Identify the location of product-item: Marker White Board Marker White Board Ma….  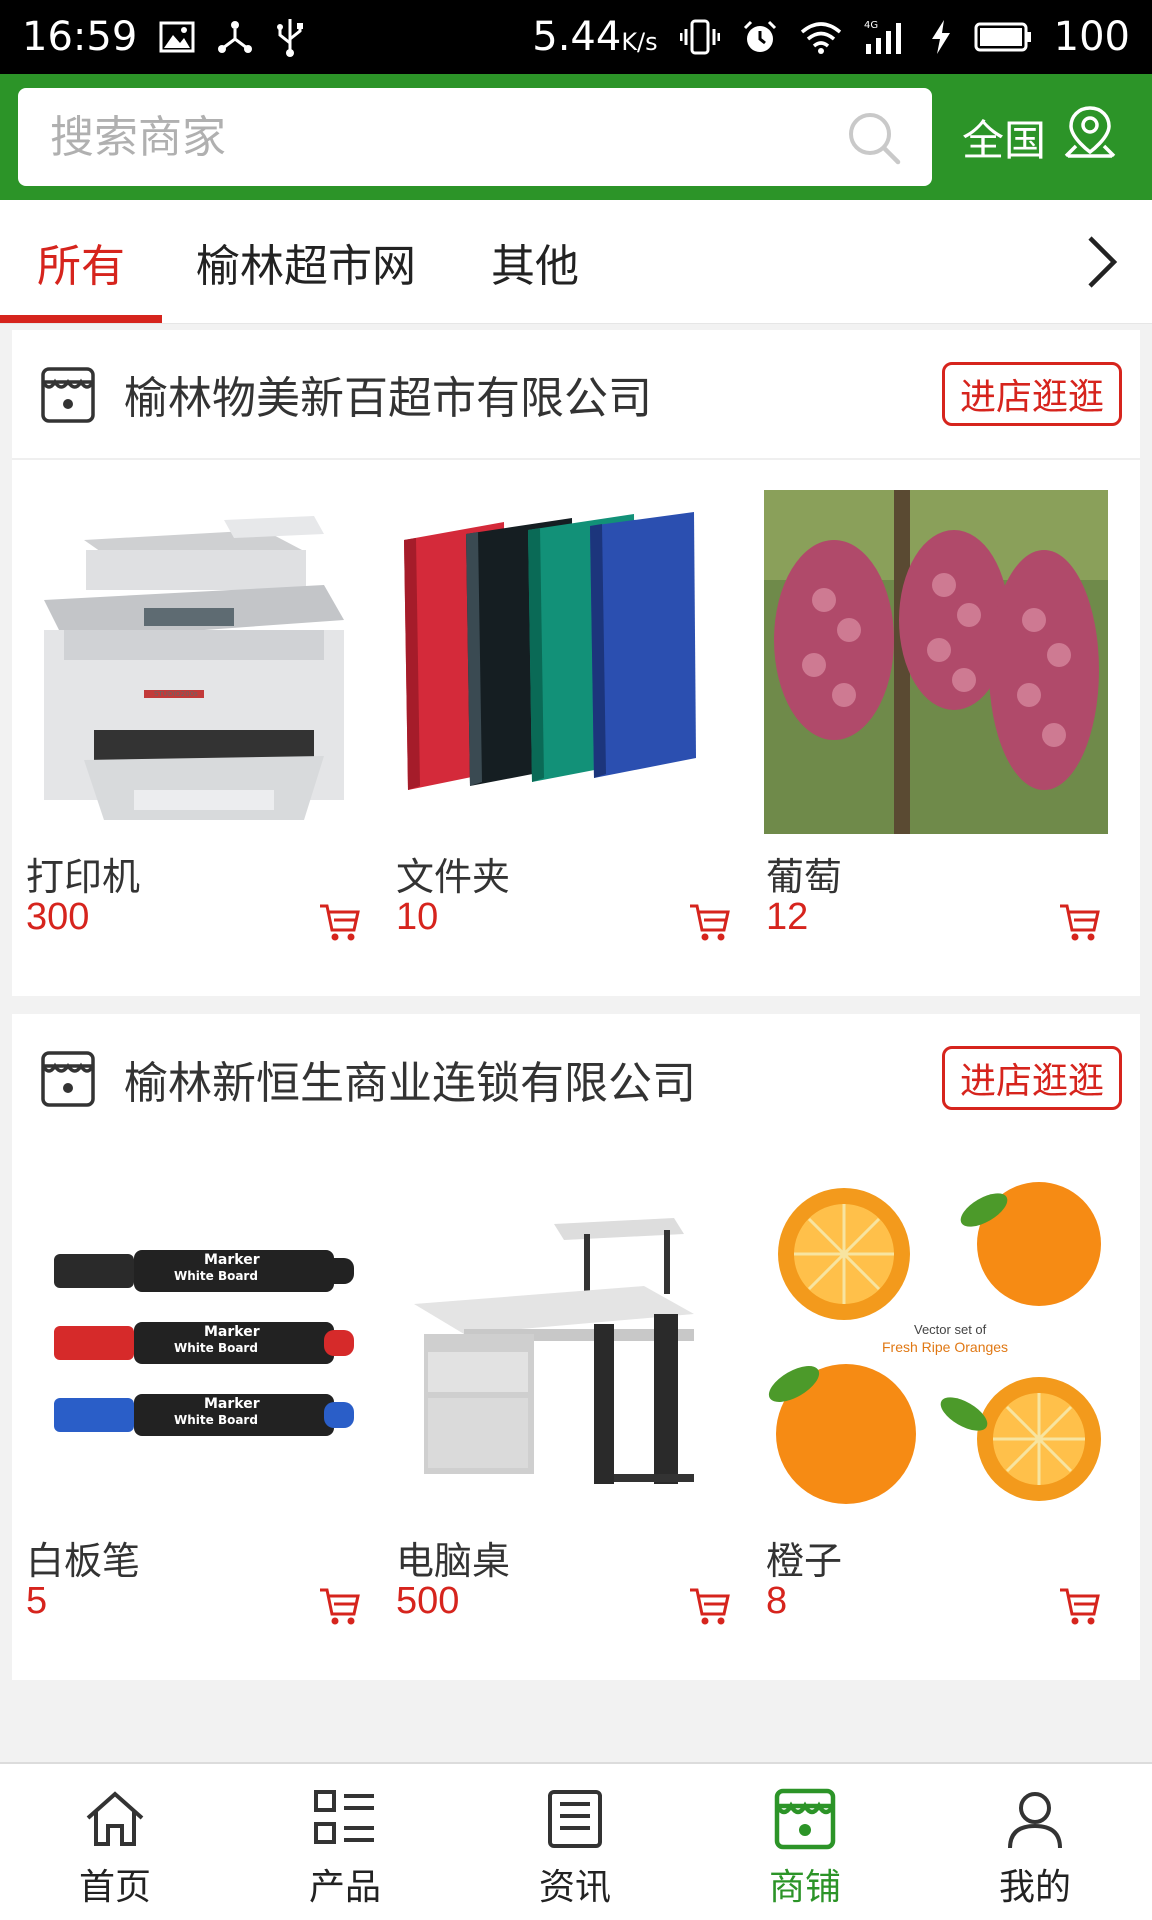
(190, 1384).